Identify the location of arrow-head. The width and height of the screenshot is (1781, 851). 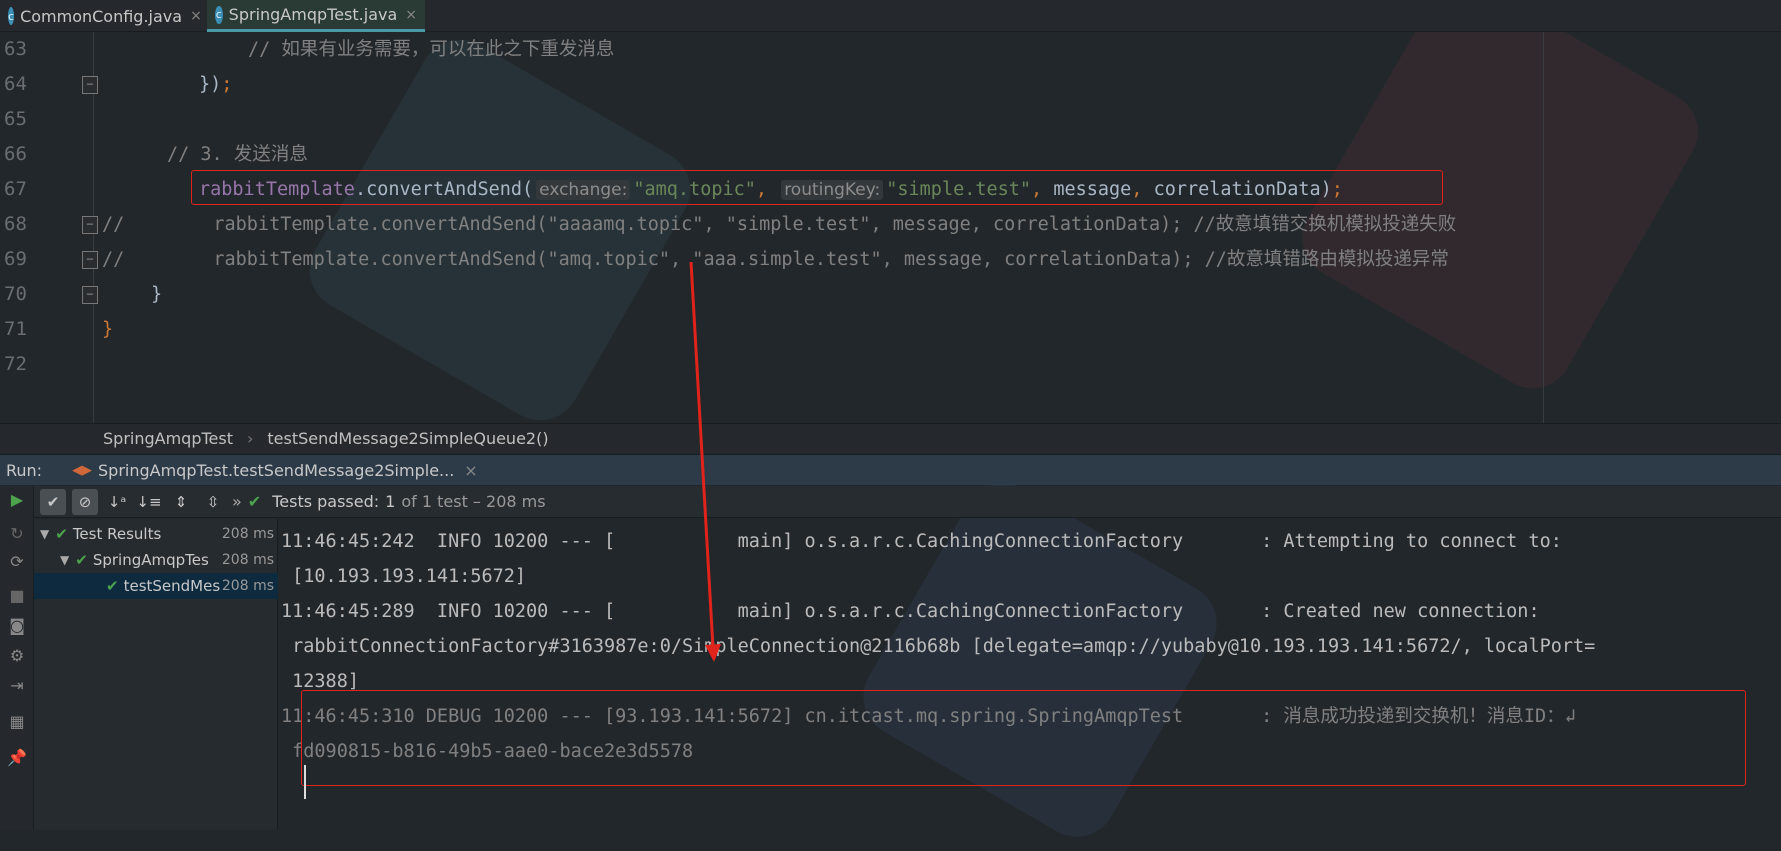
(713, 653).